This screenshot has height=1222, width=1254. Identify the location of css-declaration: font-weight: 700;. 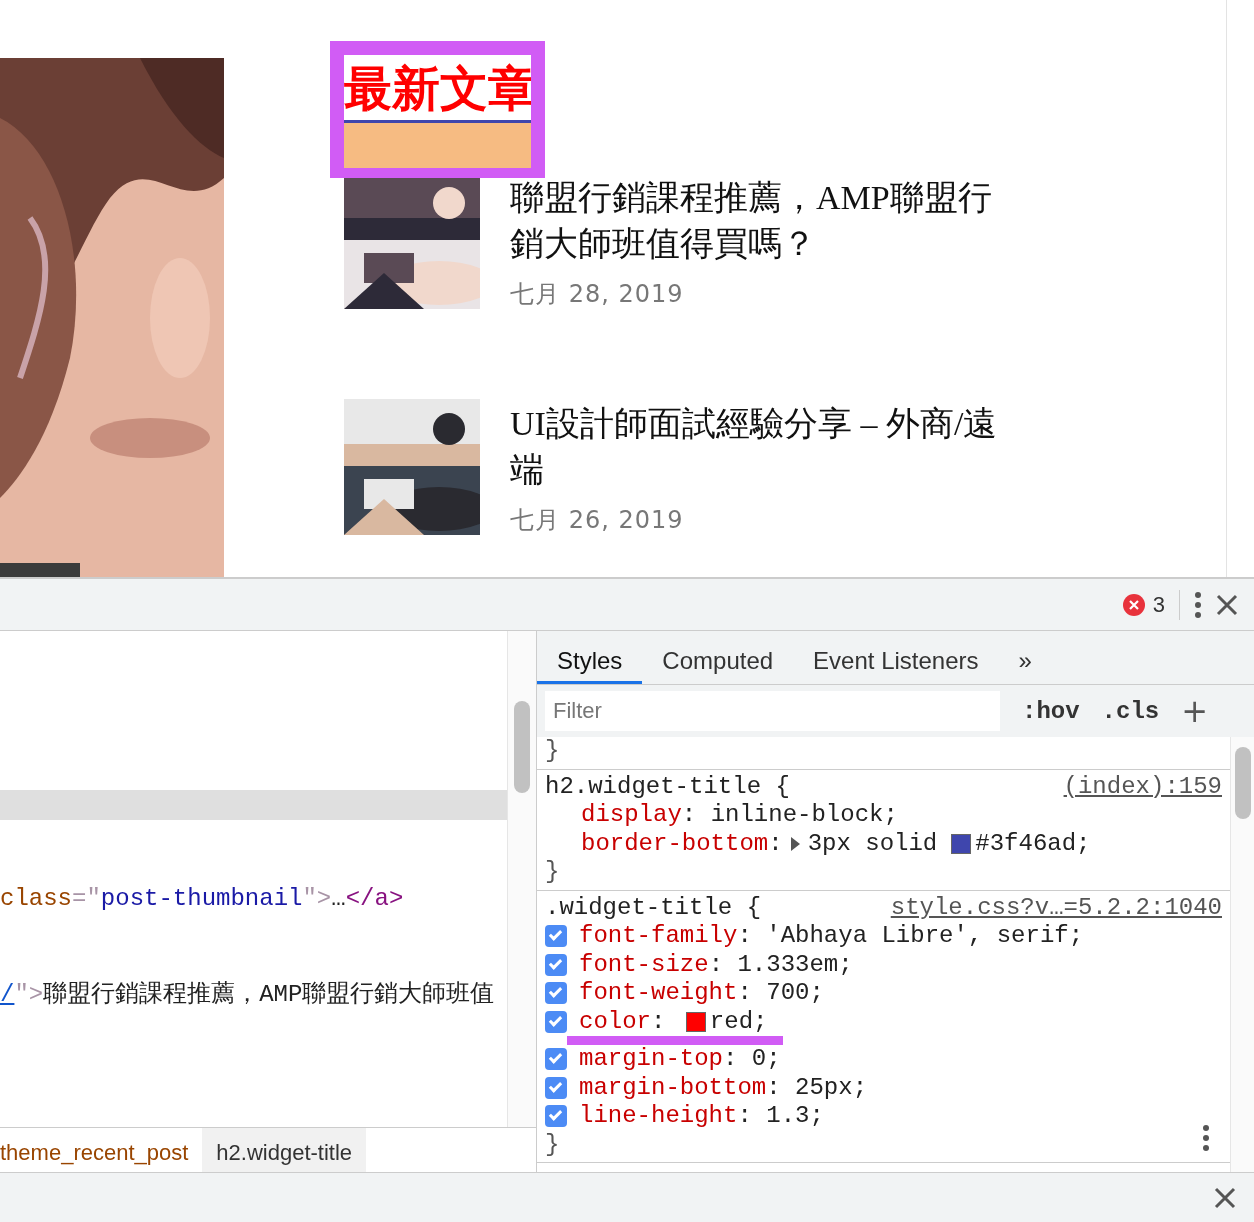
(883, 993).